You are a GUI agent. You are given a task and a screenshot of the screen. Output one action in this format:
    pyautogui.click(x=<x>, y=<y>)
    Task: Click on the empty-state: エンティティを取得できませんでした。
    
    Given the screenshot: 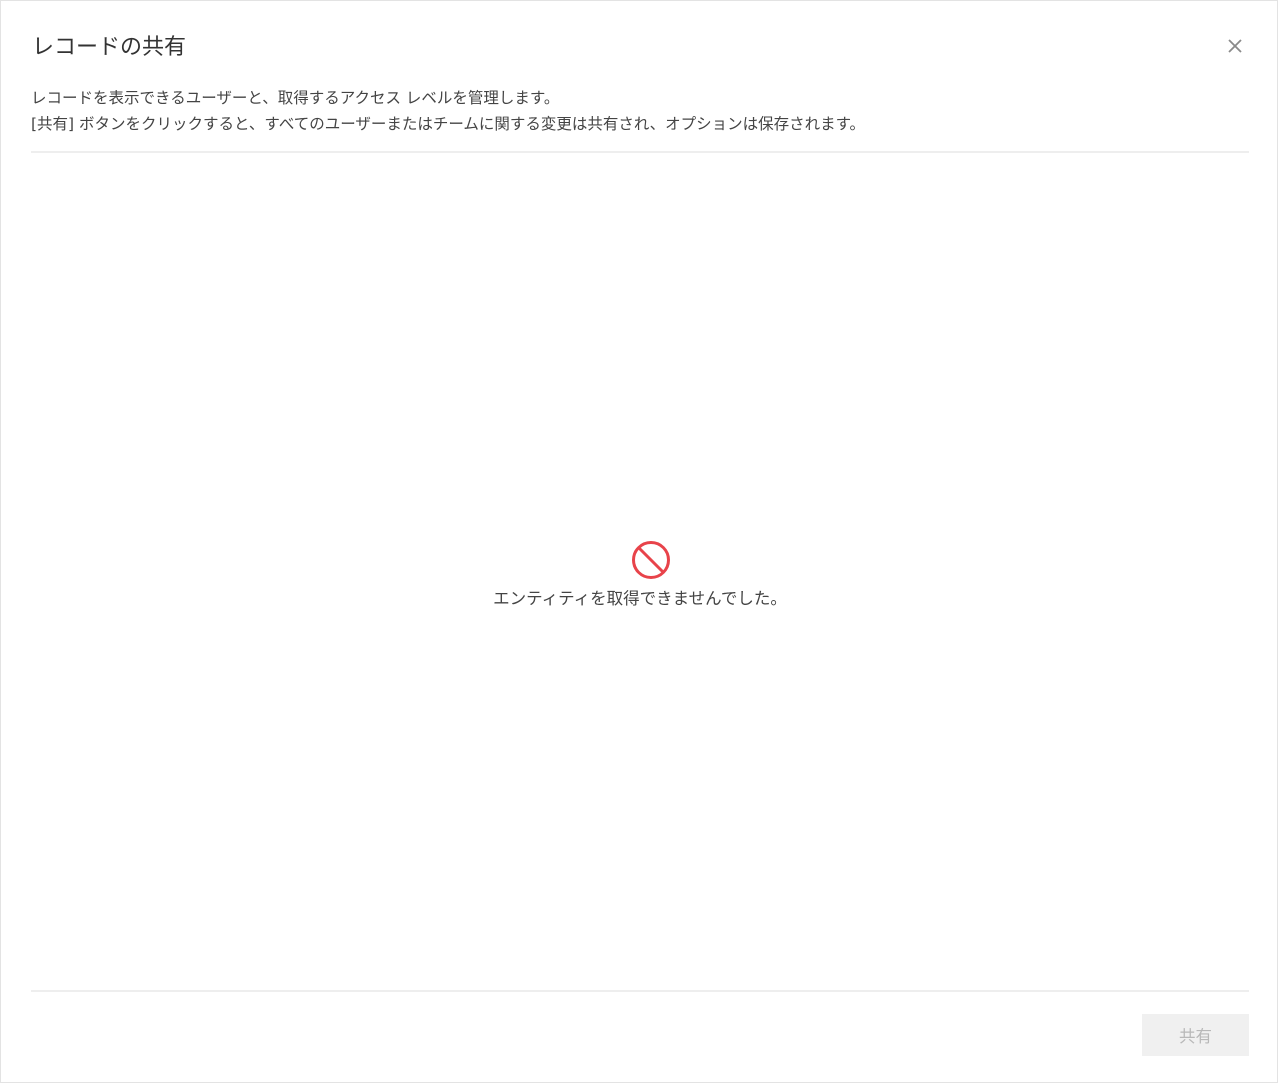 What is the action you would take?
    pyautogui.click(x=639, y=574)
    